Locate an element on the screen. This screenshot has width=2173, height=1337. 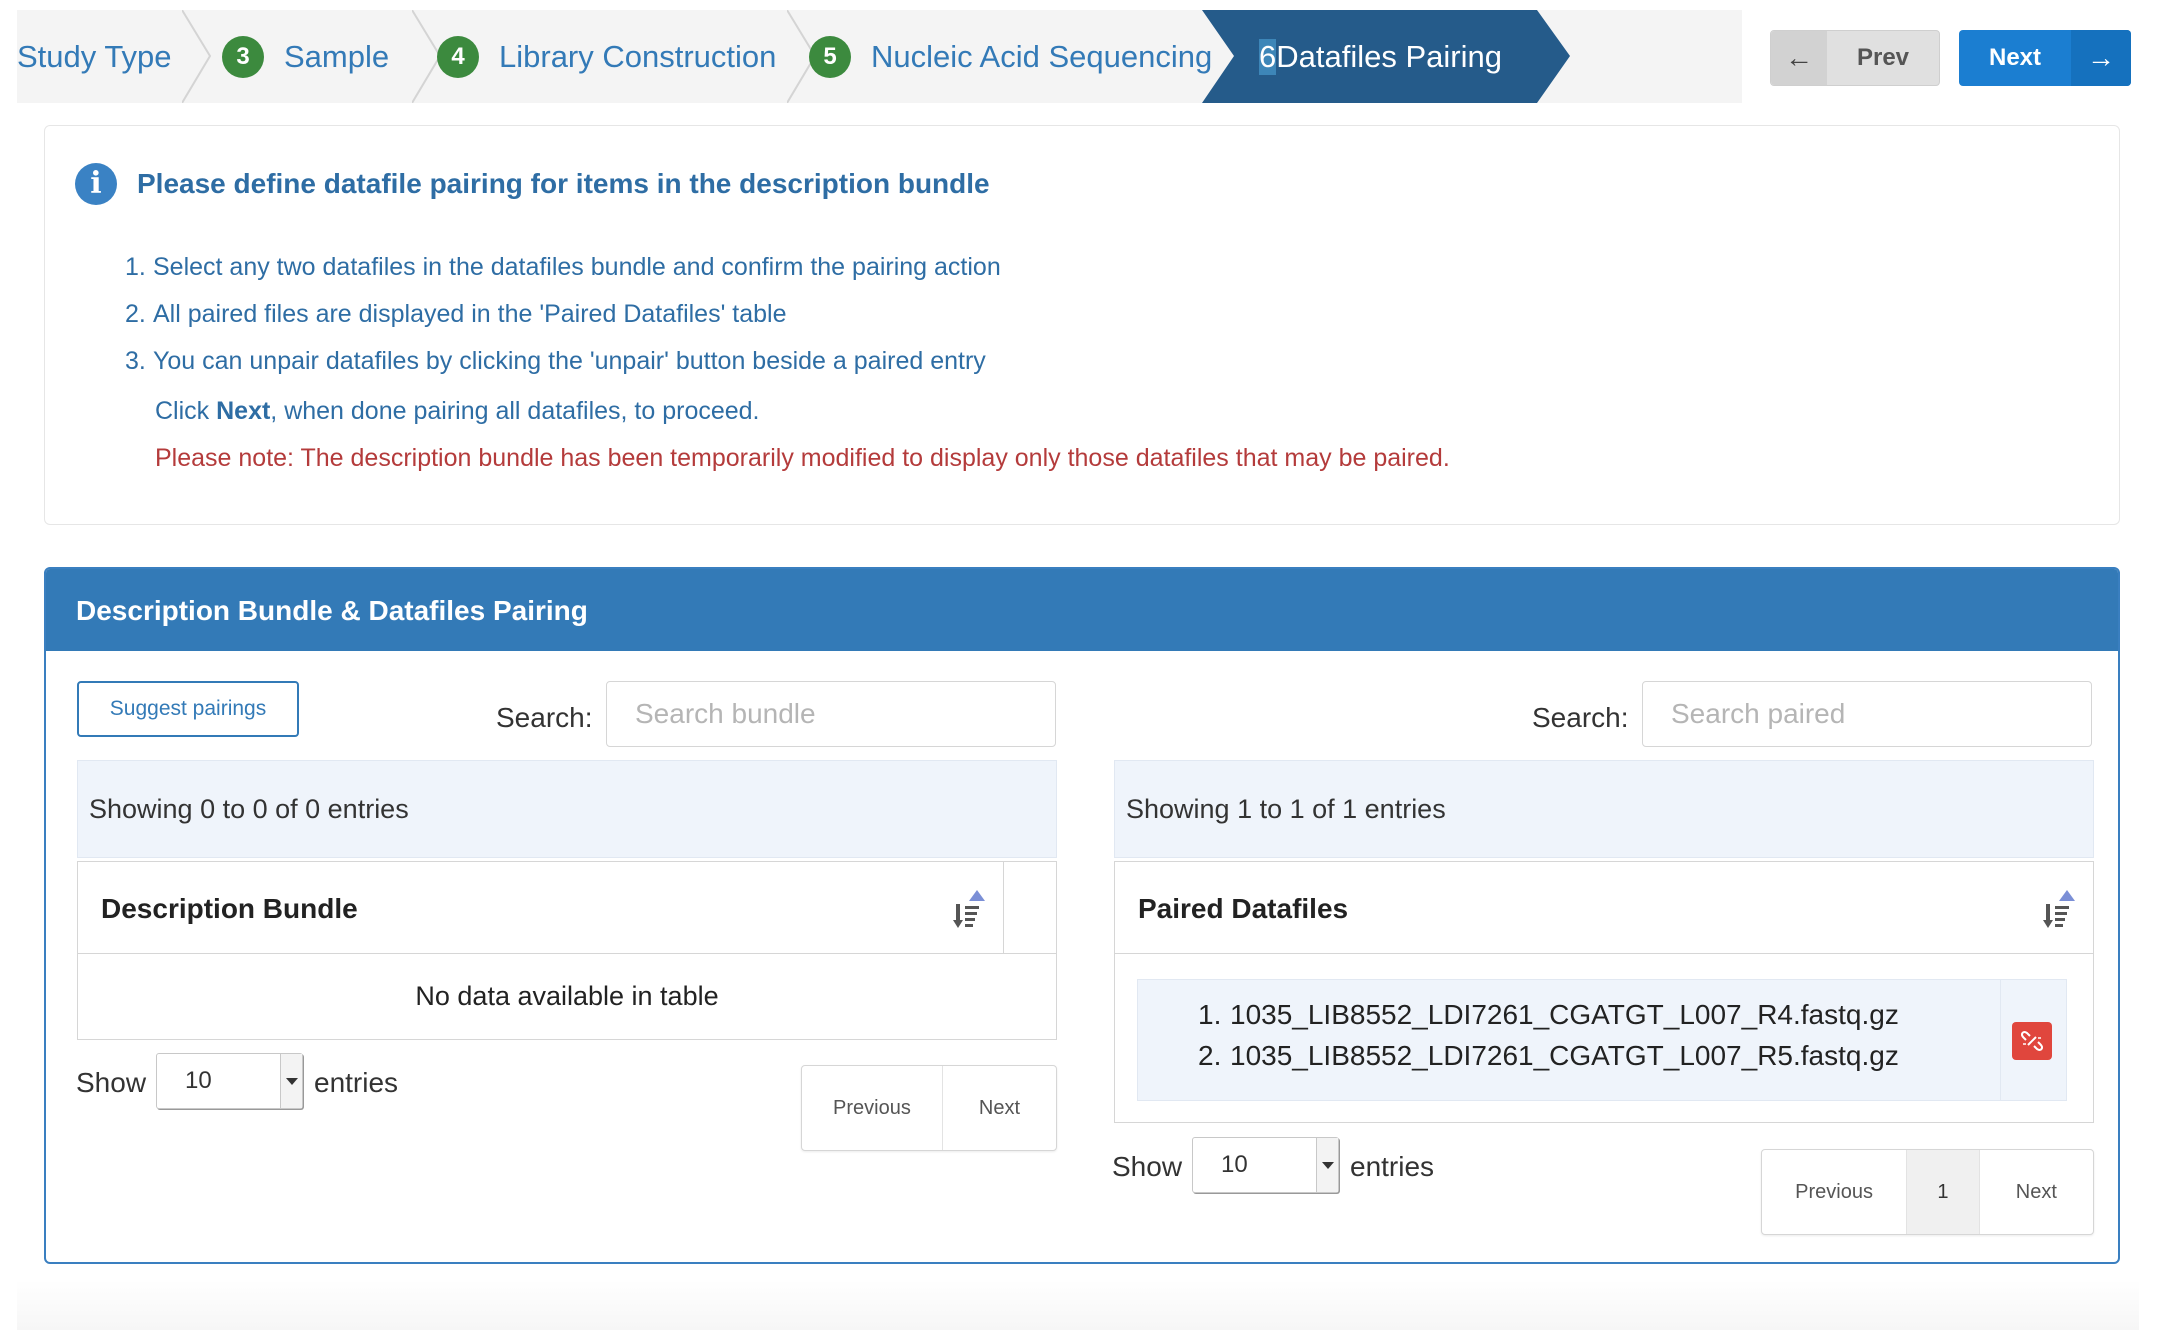
unpair-button is located at coordinates (2032, 1041).